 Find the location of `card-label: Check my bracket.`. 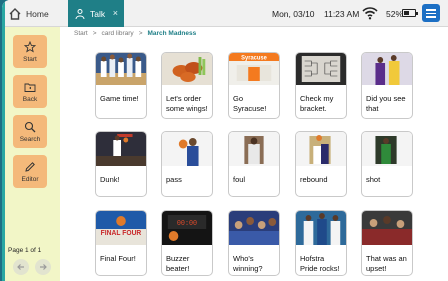

card-label: Check my bracket. is located at coordinates (317, 103).